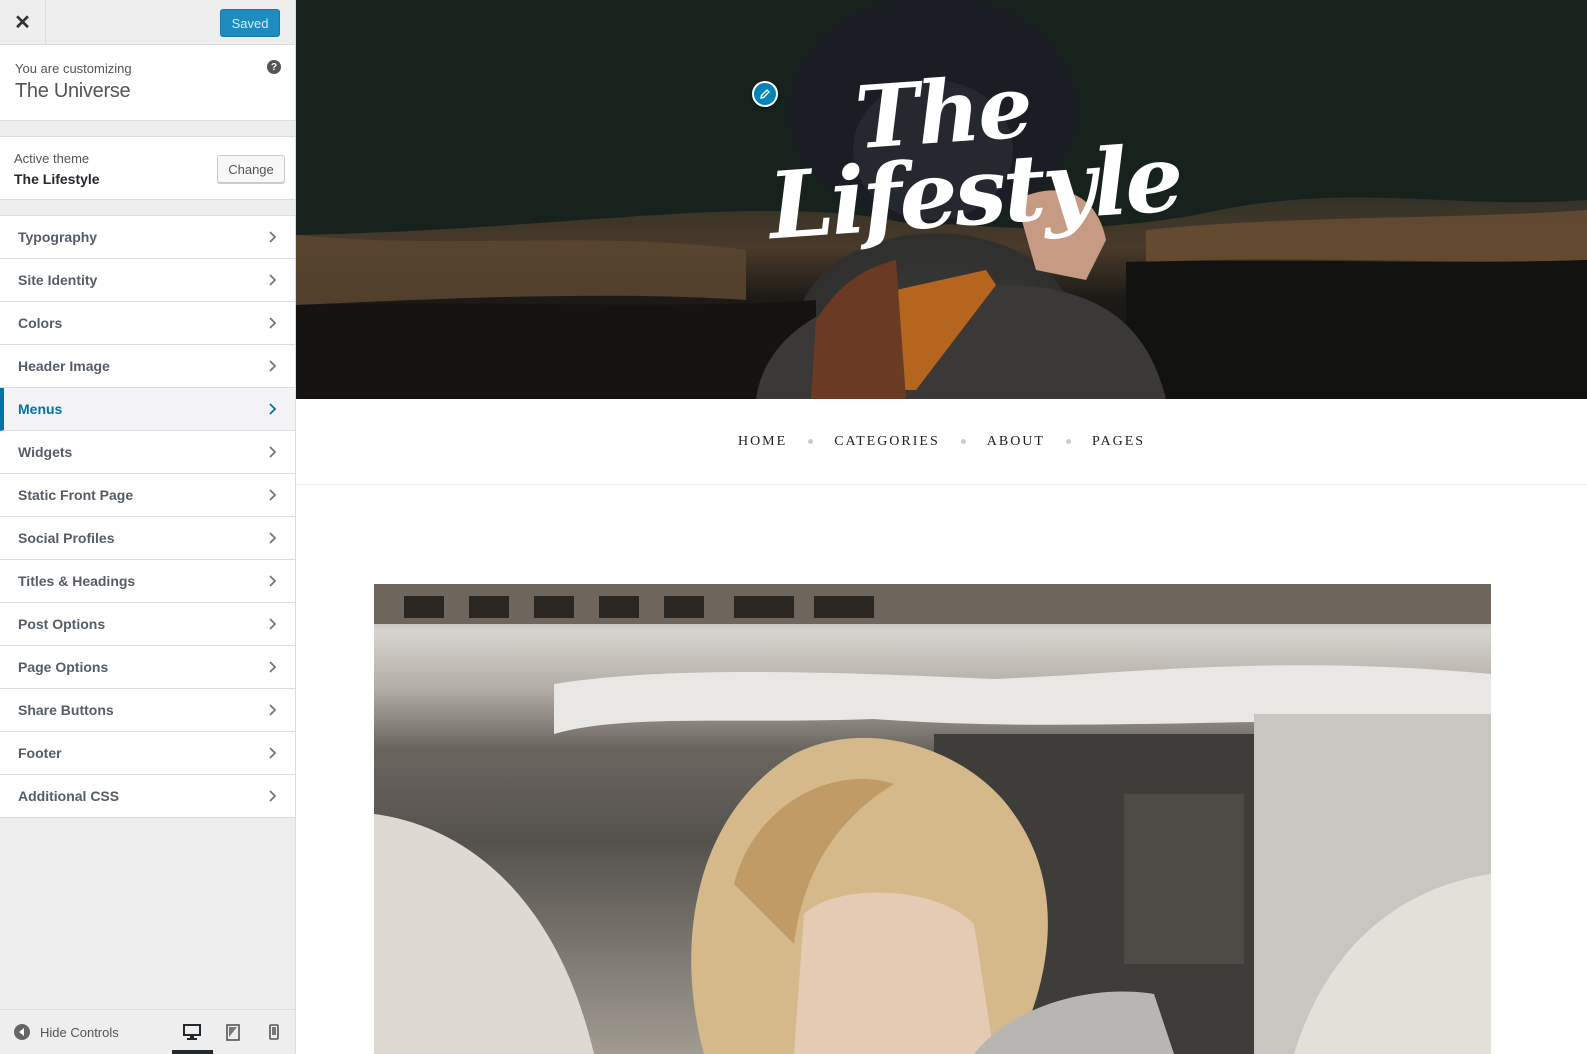  What do you see at coordinates (147, 495) in the screenshot?
I see `panel-item: Static Front Page` at bounding box center [147, 495].